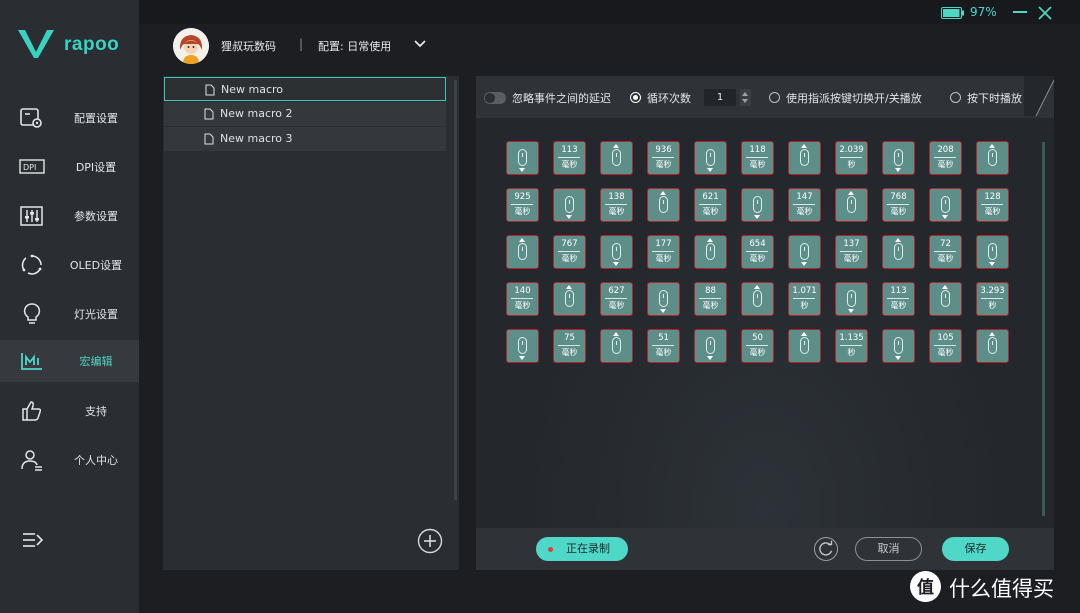 The height and width of the screenshot is (613, 1080). What do you see at coordinates (1045, 13) in the screenshot?
I see `close-icon` at bounding box center [1045, 13].